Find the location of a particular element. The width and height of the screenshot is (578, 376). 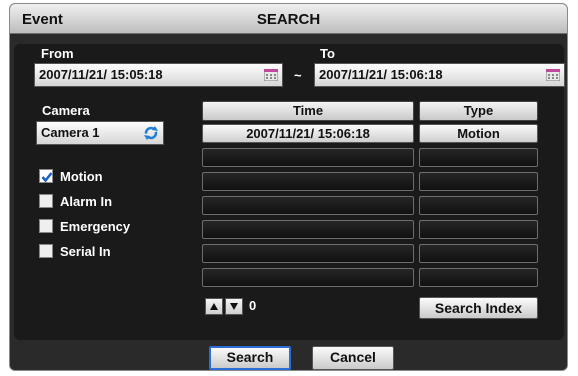

result-time-cell: 2007/11/21/ 15:06:18 is located at coordinates (308, 133).